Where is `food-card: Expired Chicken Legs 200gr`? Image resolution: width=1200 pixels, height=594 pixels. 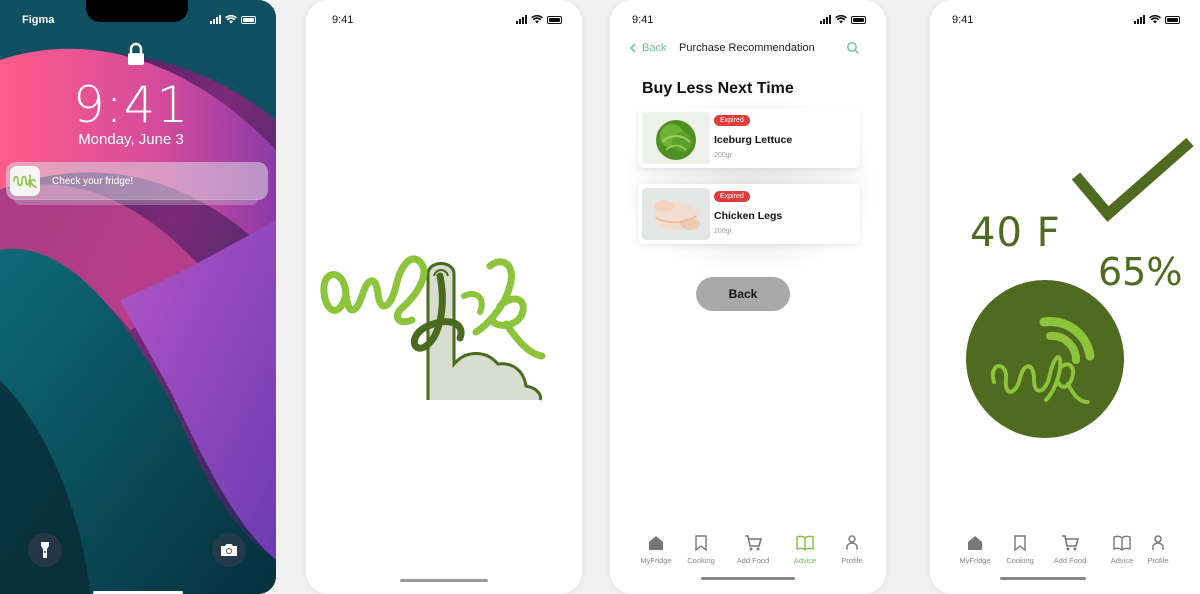
food-card: Expired Chicken Legs 200gr is located at coordinates (749, 214).